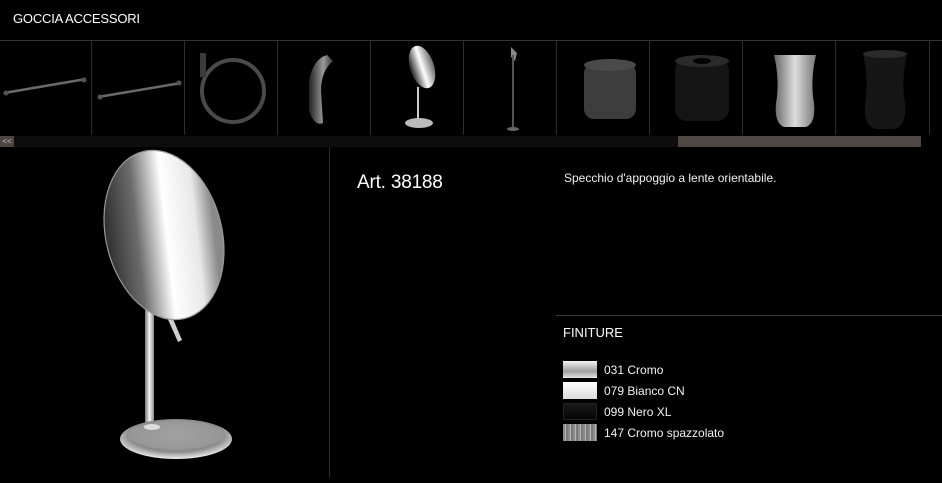  What do you see at coordinates (460, 141) in the screenshot?
I see `thumbnail-scrollbar: <<` at bounding box center [460, 141].